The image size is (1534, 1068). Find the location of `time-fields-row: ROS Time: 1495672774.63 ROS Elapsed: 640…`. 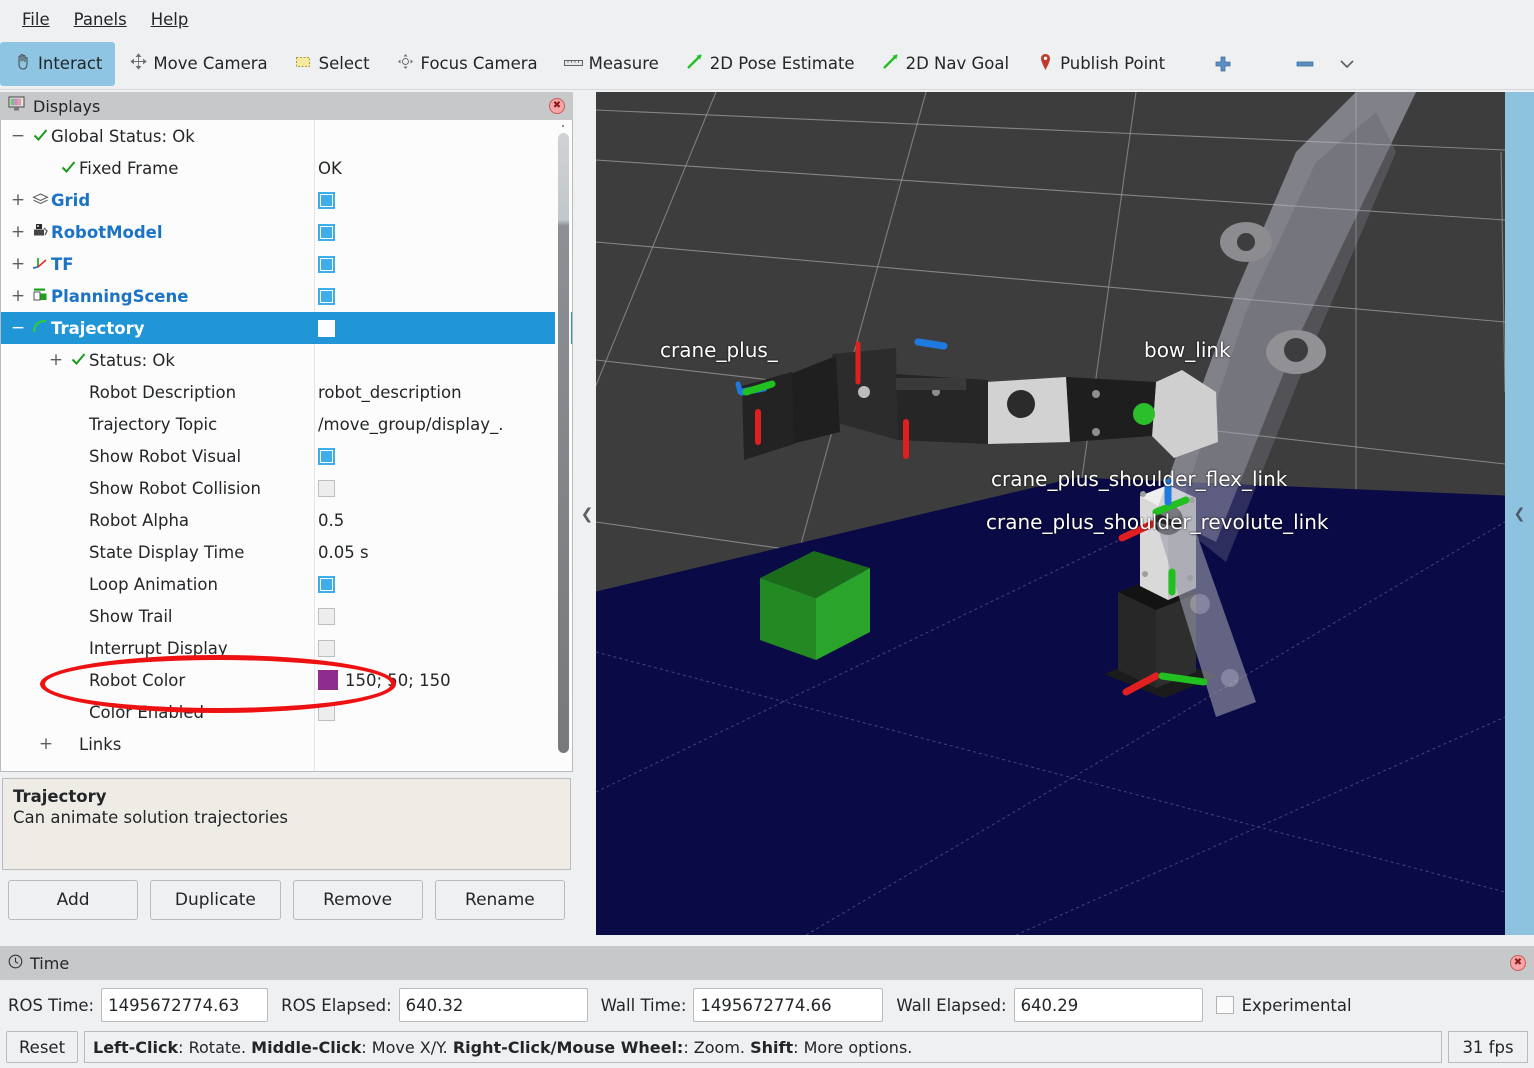

time-fields-row: ROS Time: 1495672774.63 ROS Elapsed: 640… is located at coordinates (767, 1005).